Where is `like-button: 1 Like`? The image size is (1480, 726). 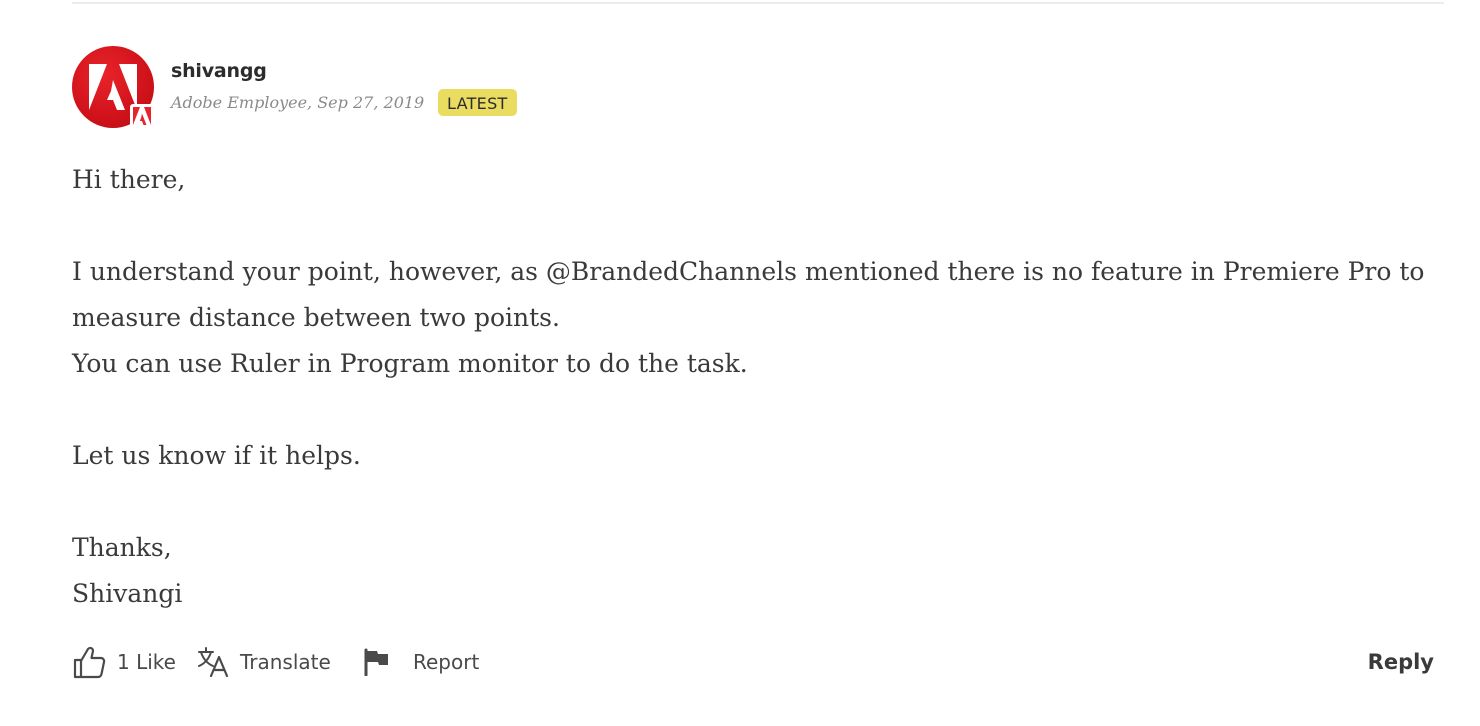
like-button: 1 Like is located at coordinates (124, 662).